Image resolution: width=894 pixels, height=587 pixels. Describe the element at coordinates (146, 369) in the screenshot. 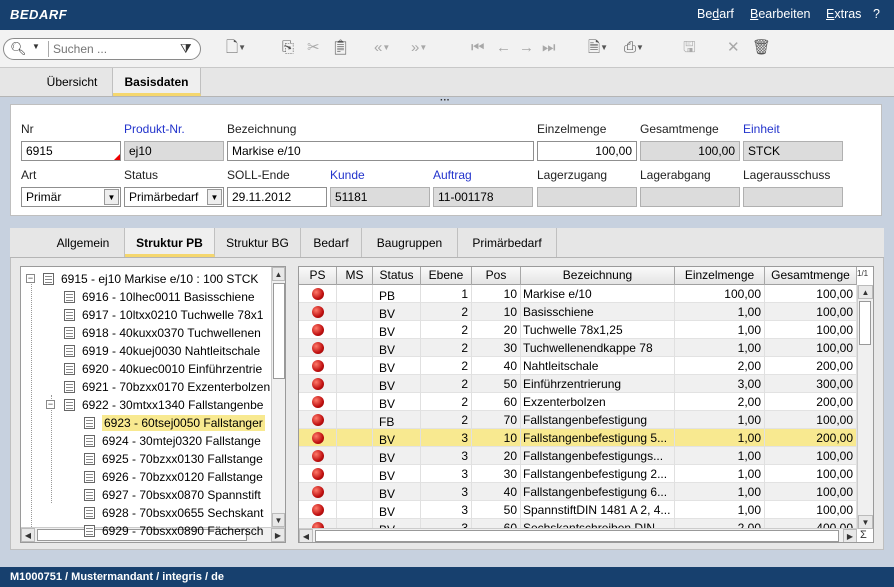

I see `tree-item: 6920 - 40kuec0010 Einführzentrie` at that location.